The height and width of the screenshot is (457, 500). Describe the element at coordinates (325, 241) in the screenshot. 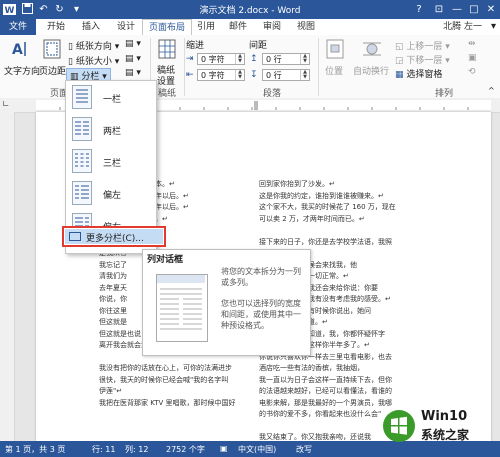

I see `doc-line: 接下来的日子，你还是去学校学法语，我照` at that location.